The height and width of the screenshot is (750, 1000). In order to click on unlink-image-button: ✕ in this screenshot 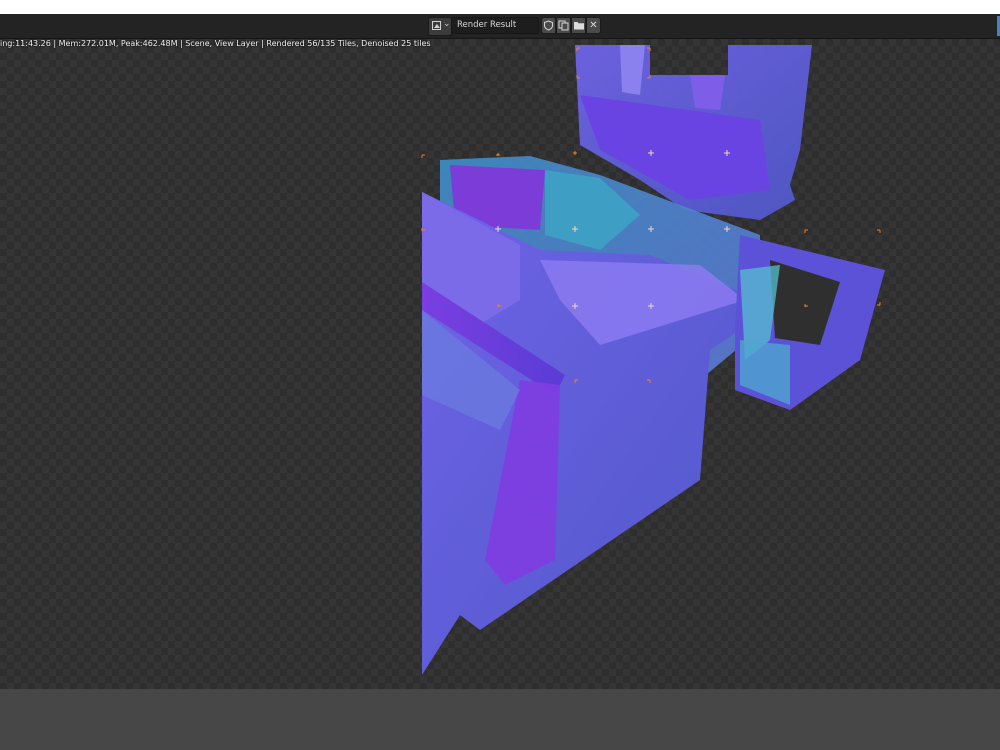, I will do `click(593, 25)`.